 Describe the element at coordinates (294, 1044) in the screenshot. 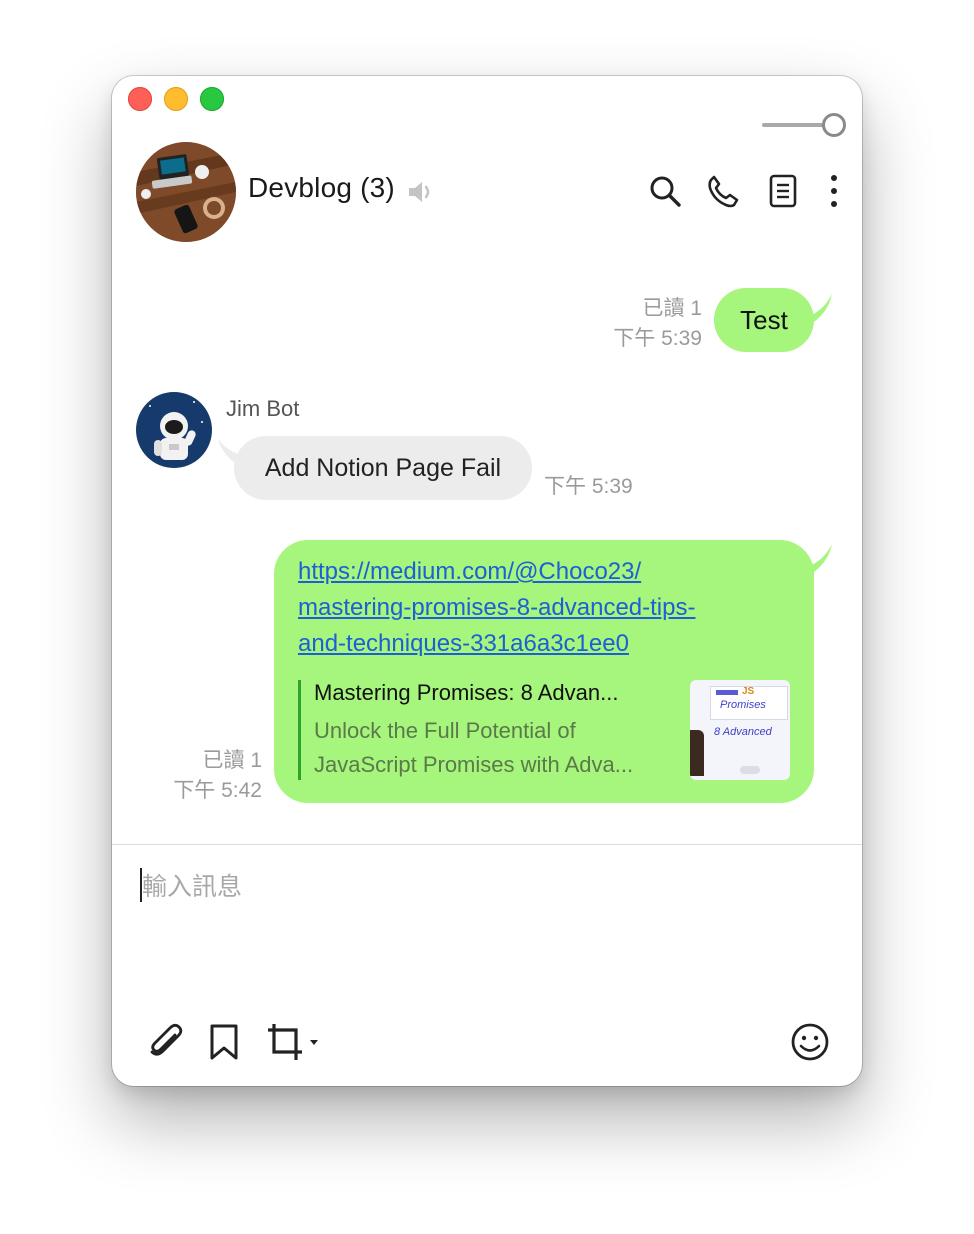

I see `crop-icon` at that location.